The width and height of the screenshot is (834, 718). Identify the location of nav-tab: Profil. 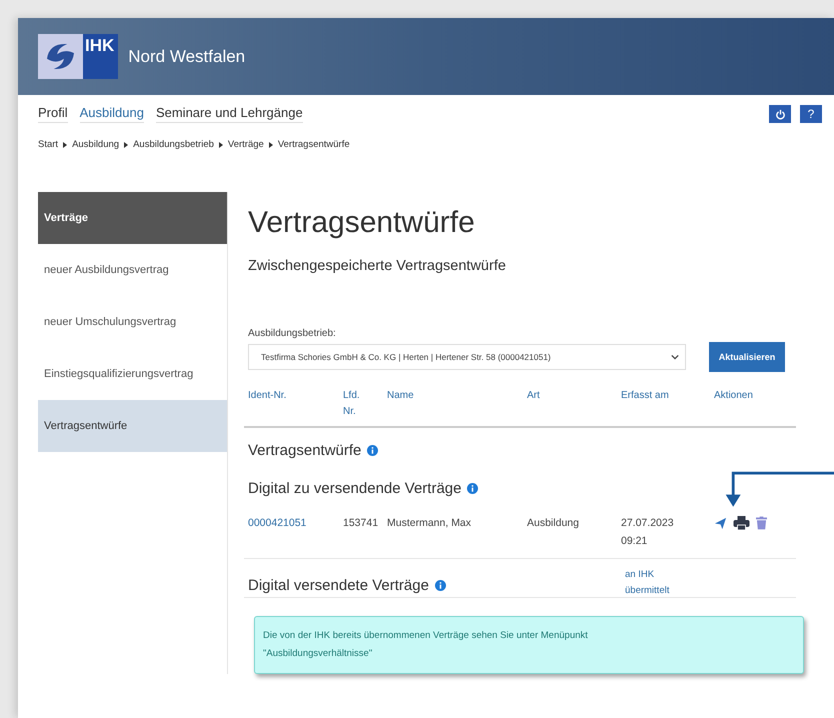
(53, 114).